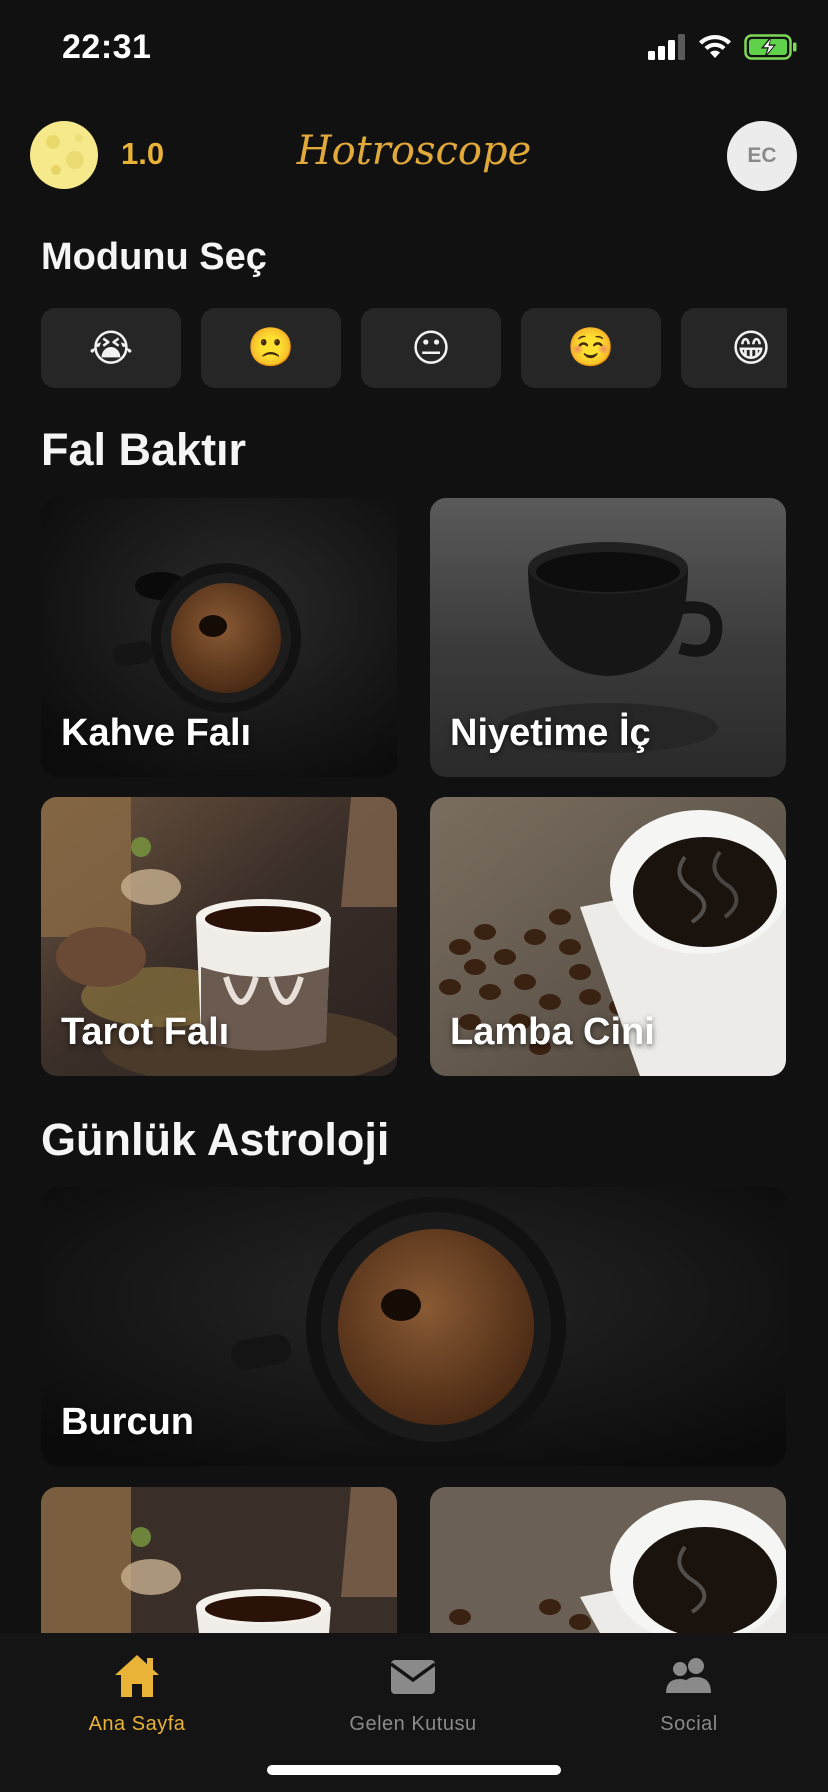 The width and height of the screenshot is (828, 1792). Describe the element at coordinates (414, 50) in the screenshot. I see `status-bar: 22:31` at that location.